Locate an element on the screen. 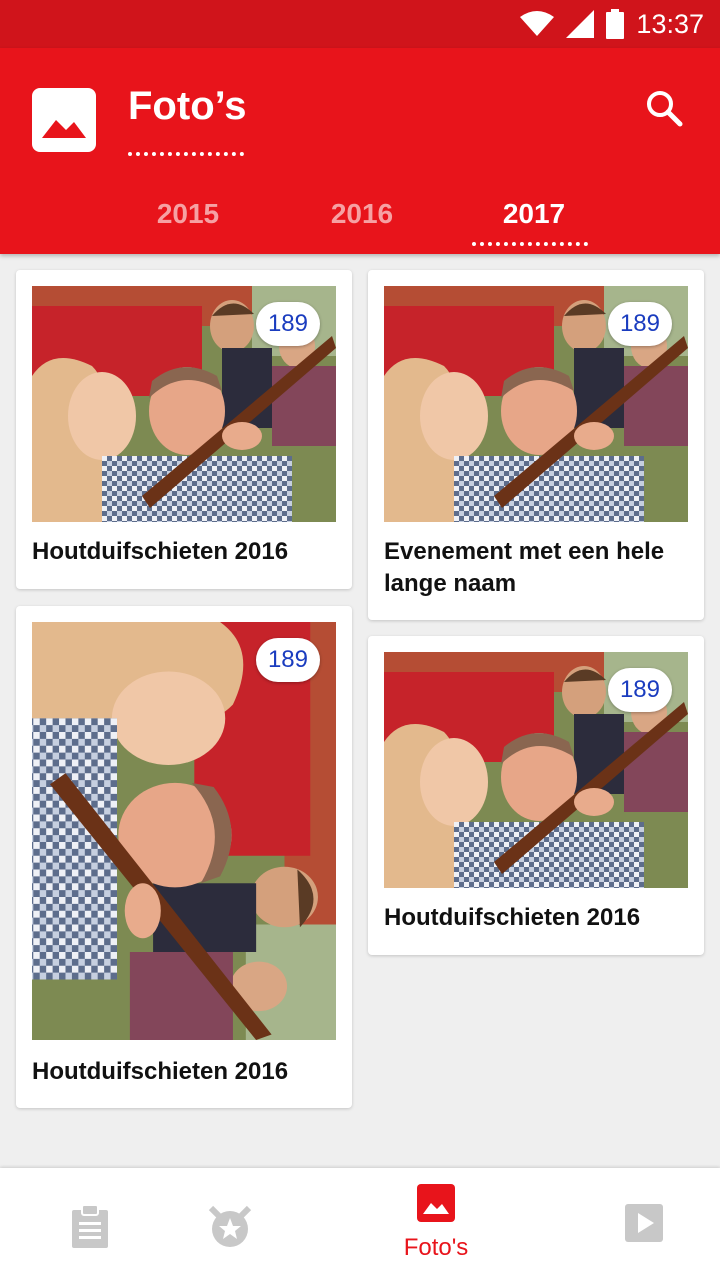 The image size is (720, 1280). tab-2017: 2017 is located at coordinates (534, 214).